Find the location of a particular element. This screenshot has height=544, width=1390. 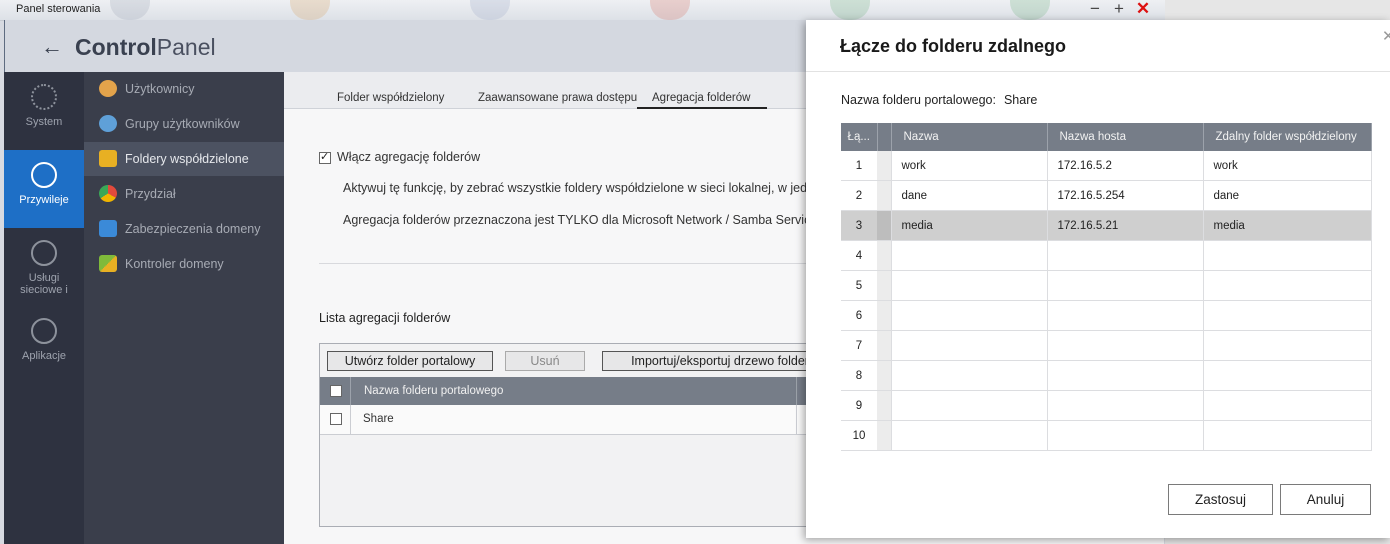

table-row: 2 dane 172.16.5.254 dane is located at coordinates (1106, 195).